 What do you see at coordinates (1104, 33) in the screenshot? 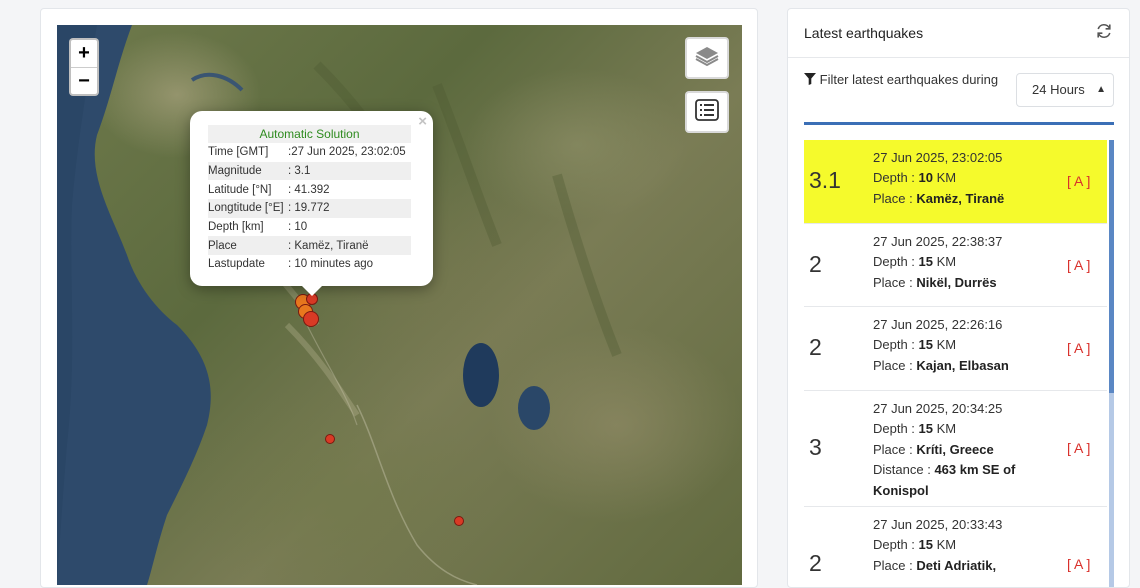
I see `refresh-icon` at bounding box center [1104, 33].